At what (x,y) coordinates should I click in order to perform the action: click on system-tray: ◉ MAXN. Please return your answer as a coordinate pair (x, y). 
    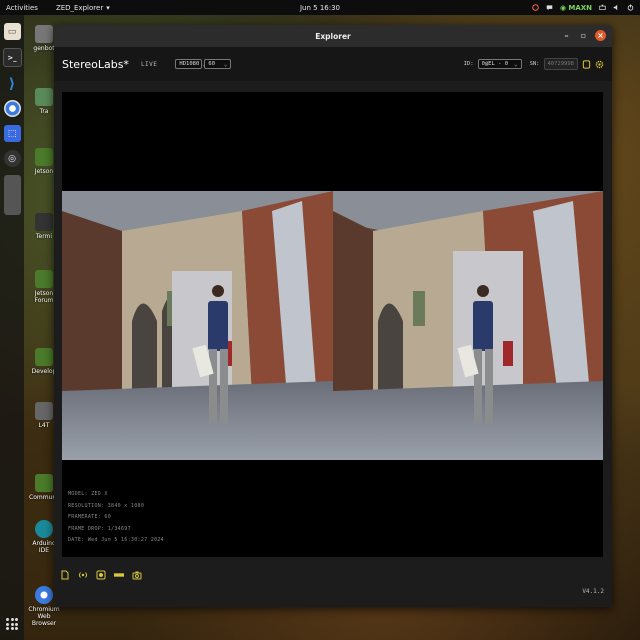
    Looking at the image, I should click on (583, 7).